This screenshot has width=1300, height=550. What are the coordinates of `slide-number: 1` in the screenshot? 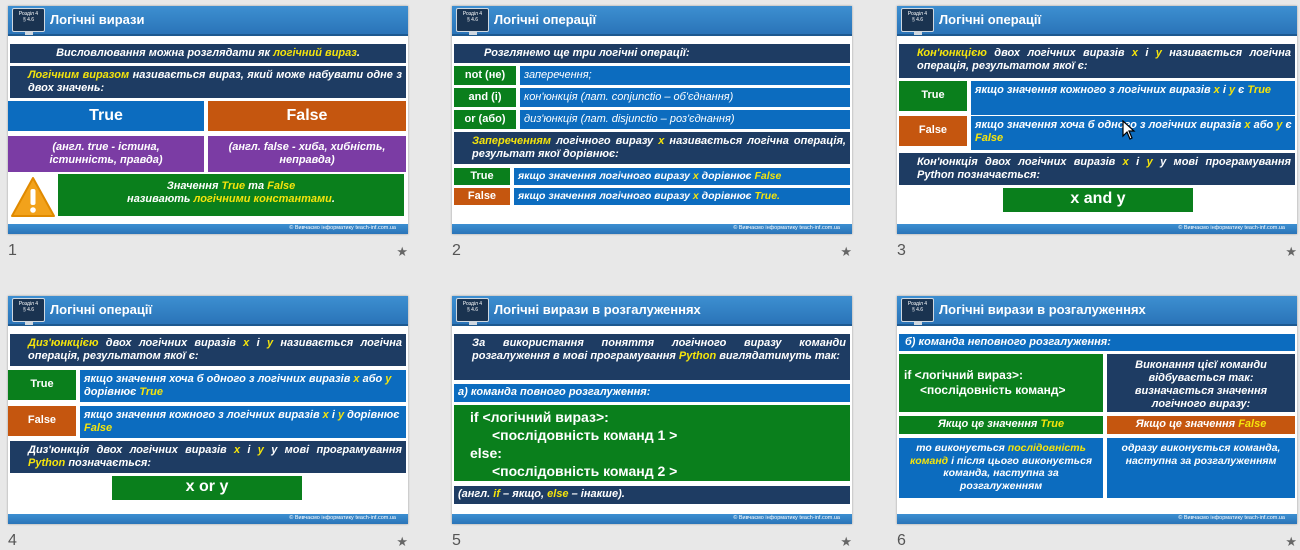 It's located at (12, 250).